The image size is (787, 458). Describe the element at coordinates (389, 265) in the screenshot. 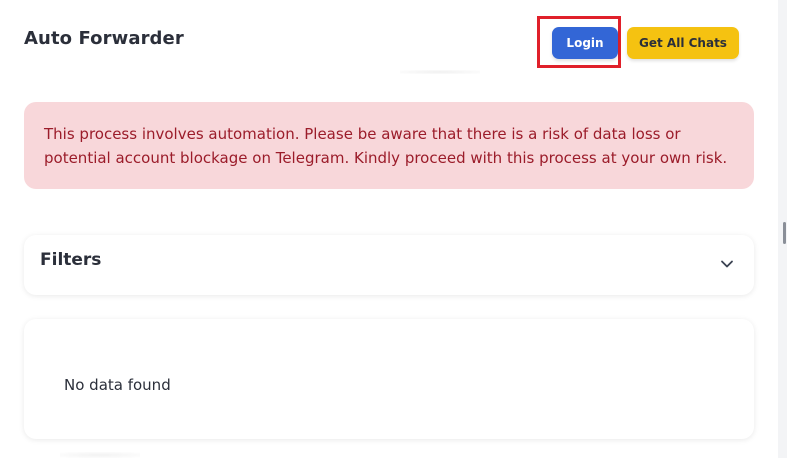

I see `filters-accordion: Filters` at that location.